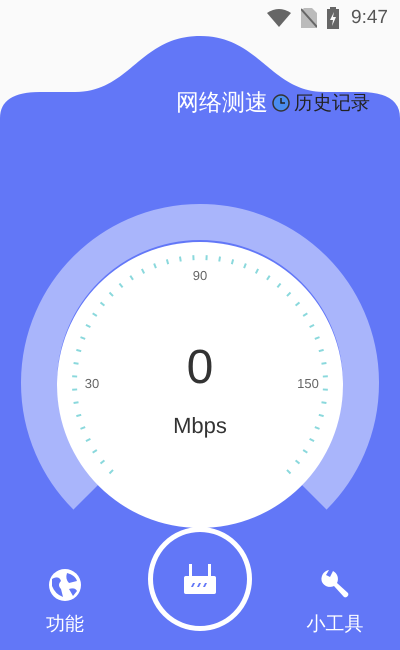  Describe the element at coordinates (222, 103) in the screenshot. I see `page-title: 网络测速` at that location.